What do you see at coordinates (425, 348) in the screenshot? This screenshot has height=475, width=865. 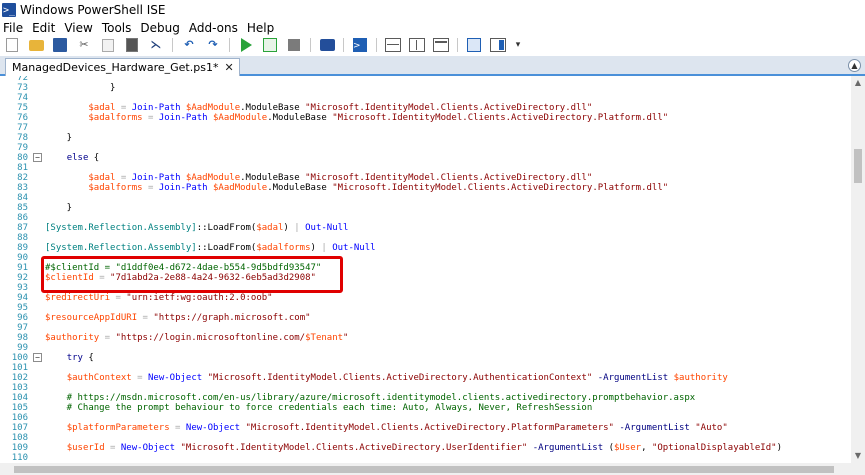 I see `code-line: 99` at bounding box center [425, 348].